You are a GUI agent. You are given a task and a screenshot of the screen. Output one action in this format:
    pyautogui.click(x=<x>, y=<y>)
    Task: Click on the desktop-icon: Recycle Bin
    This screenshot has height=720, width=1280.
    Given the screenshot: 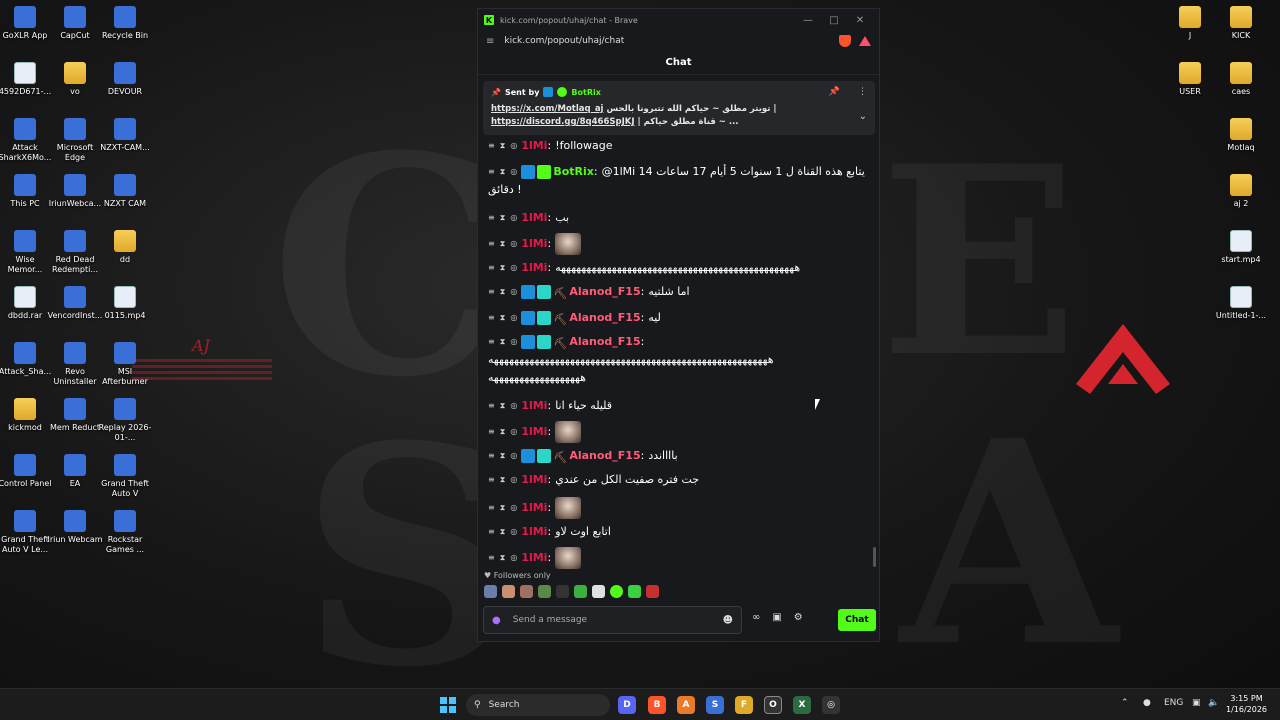 What is the action you would take?
    pyautogui.click(x=125, y=23)
    